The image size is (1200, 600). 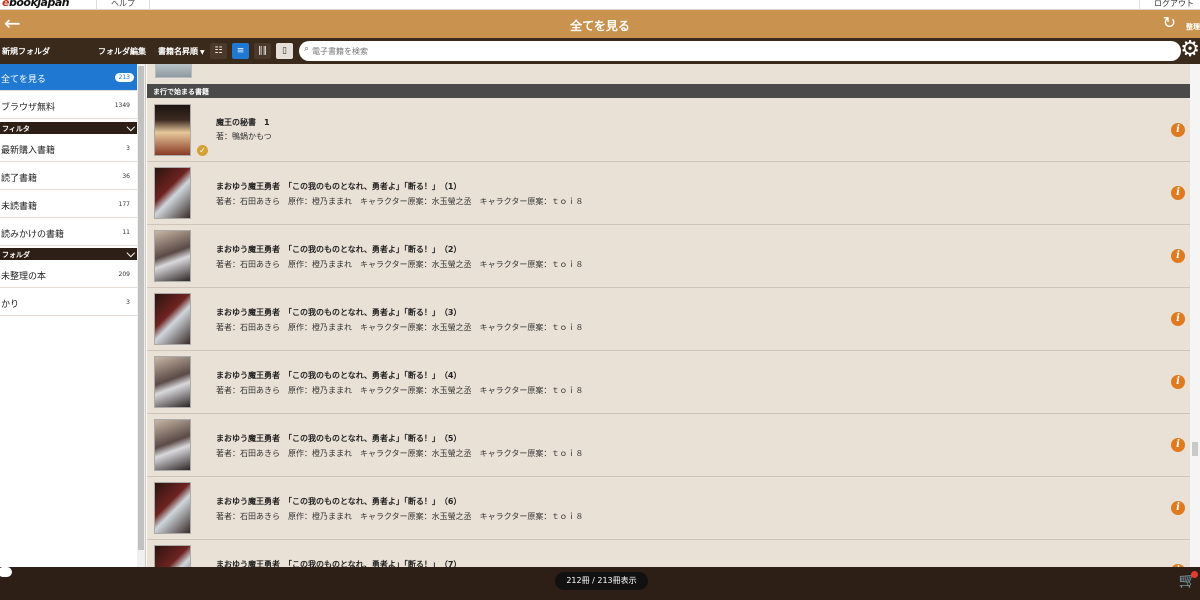 I want to click on sidebar-scrollbar, so click(x=141, y=315).